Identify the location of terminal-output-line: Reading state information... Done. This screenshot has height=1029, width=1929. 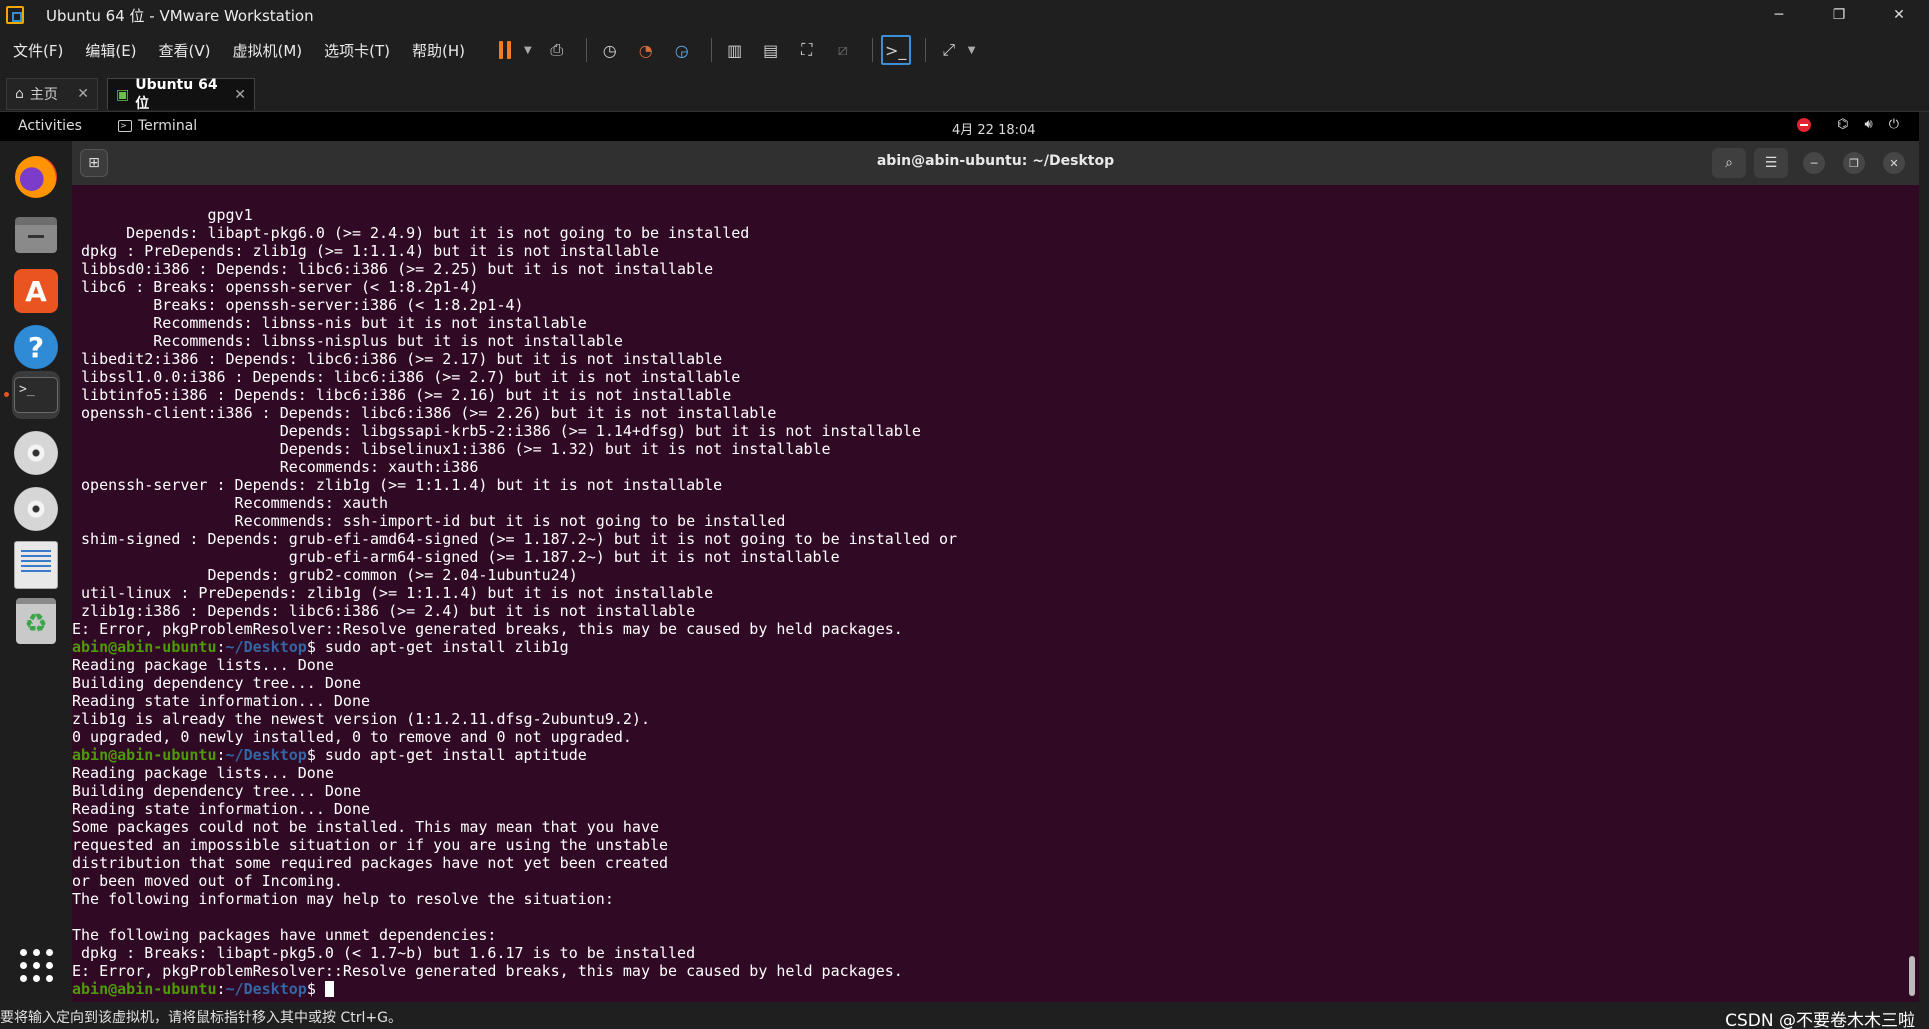
(221, 809).